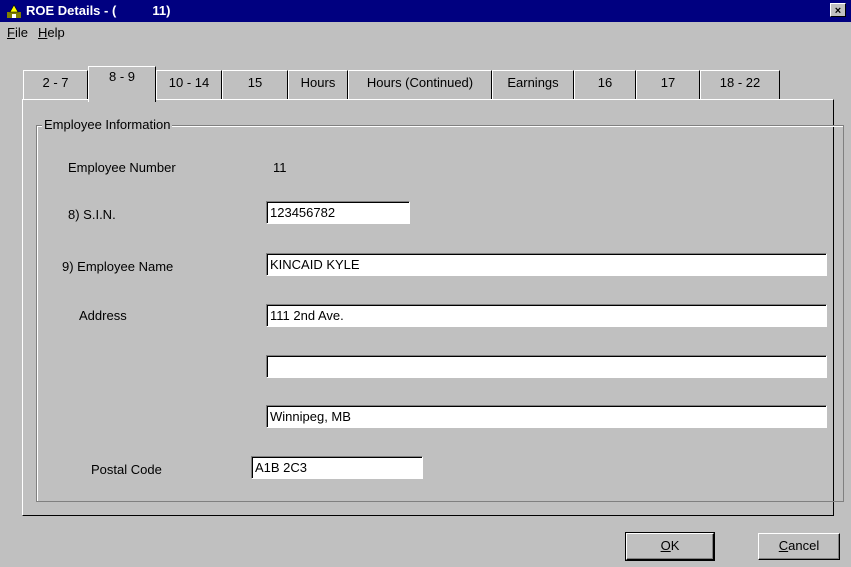 Image resolution: width=851 pixels, height=567 pixels. What do you see at coordinates (668, 85) in the screenshot?
I see `tab-17: 17` at bounding box center [668, 85].